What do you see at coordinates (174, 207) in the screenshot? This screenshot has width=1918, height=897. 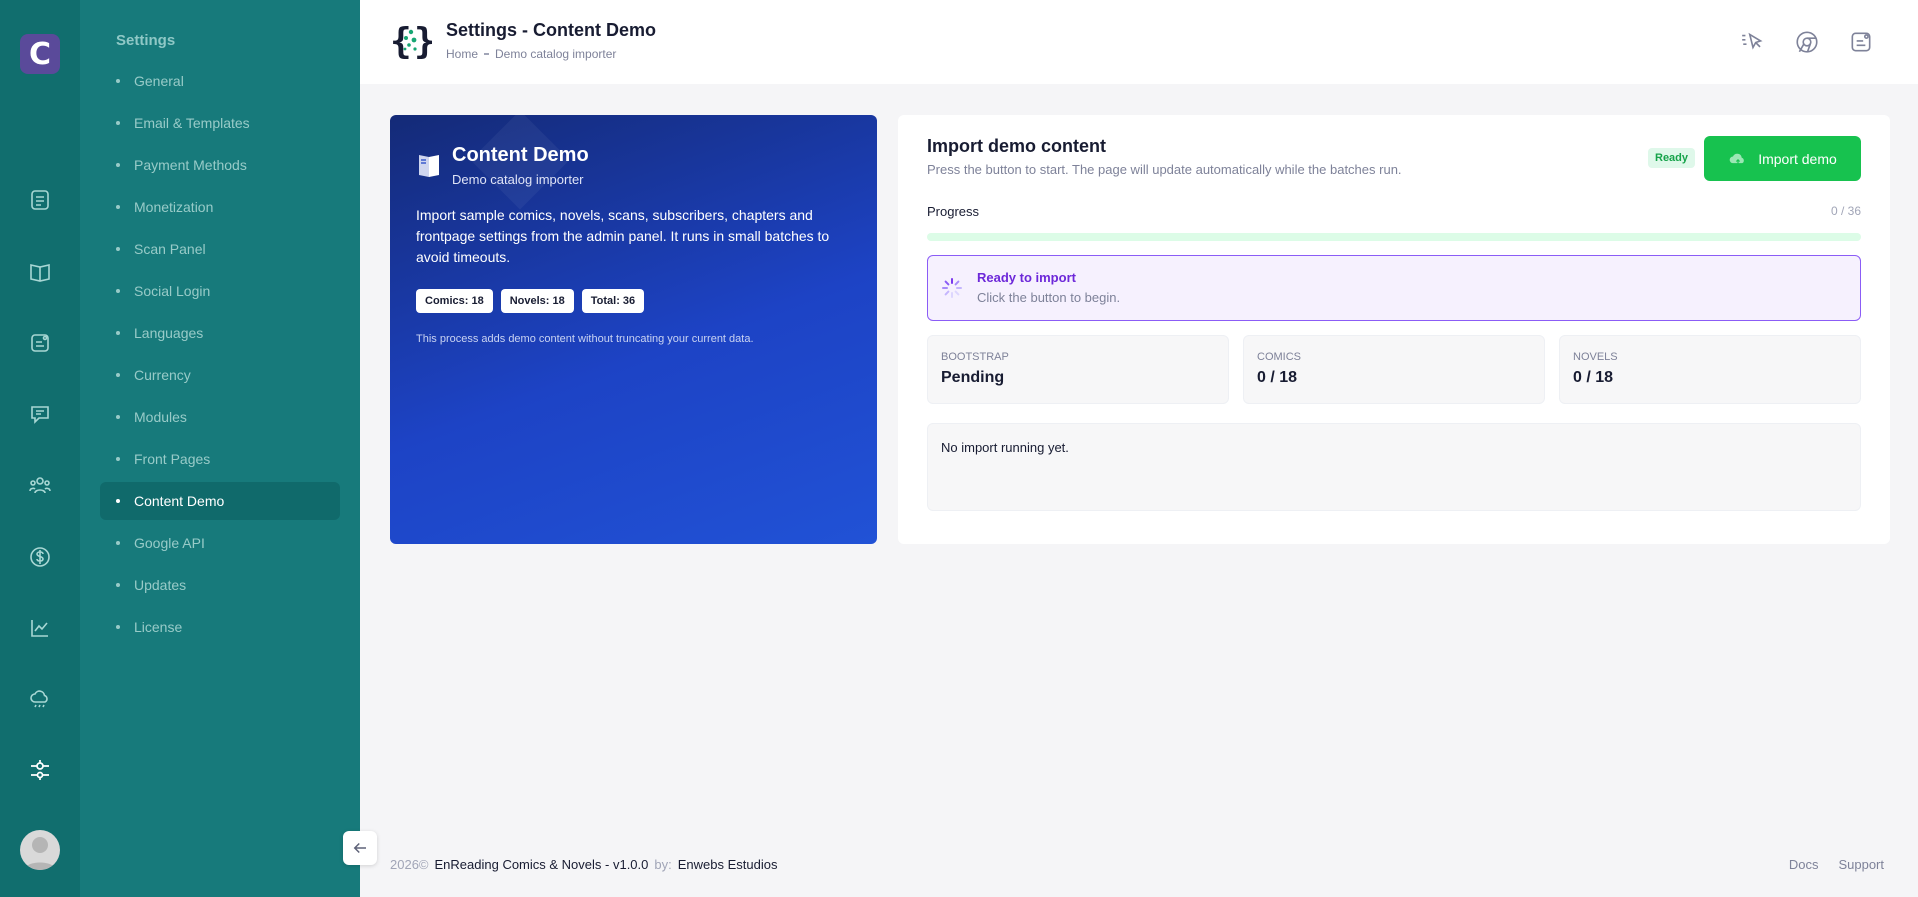 I see `menu-item-label: Monetization` at bounding box center [174, 207].